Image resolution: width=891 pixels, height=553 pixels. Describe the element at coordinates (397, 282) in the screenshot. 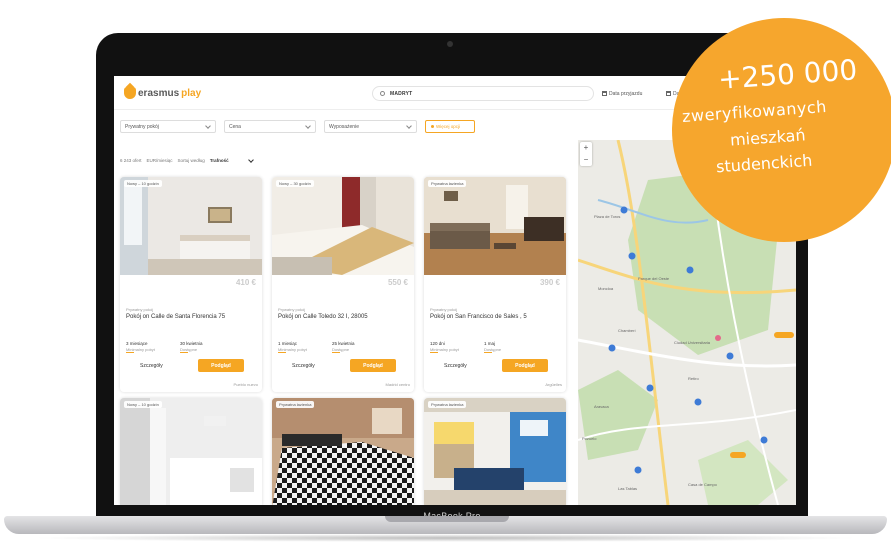

I see `listing-price: 550 €` at that location.